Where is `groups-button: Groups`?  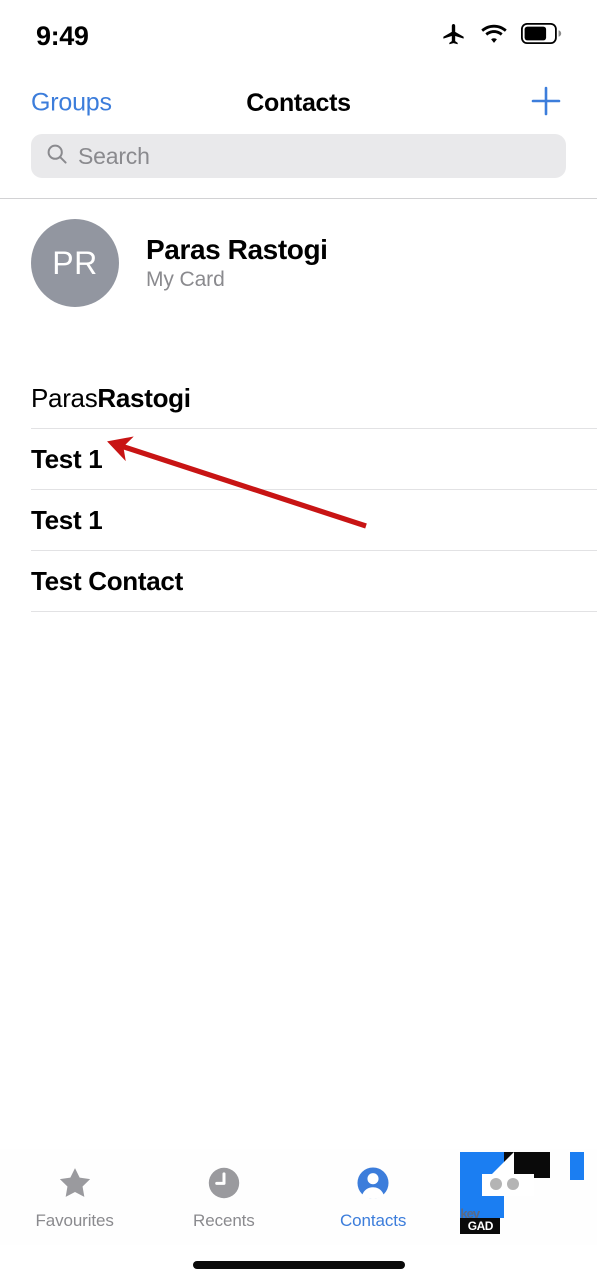 groups-button: Groups is located at coordinates (71, 103).